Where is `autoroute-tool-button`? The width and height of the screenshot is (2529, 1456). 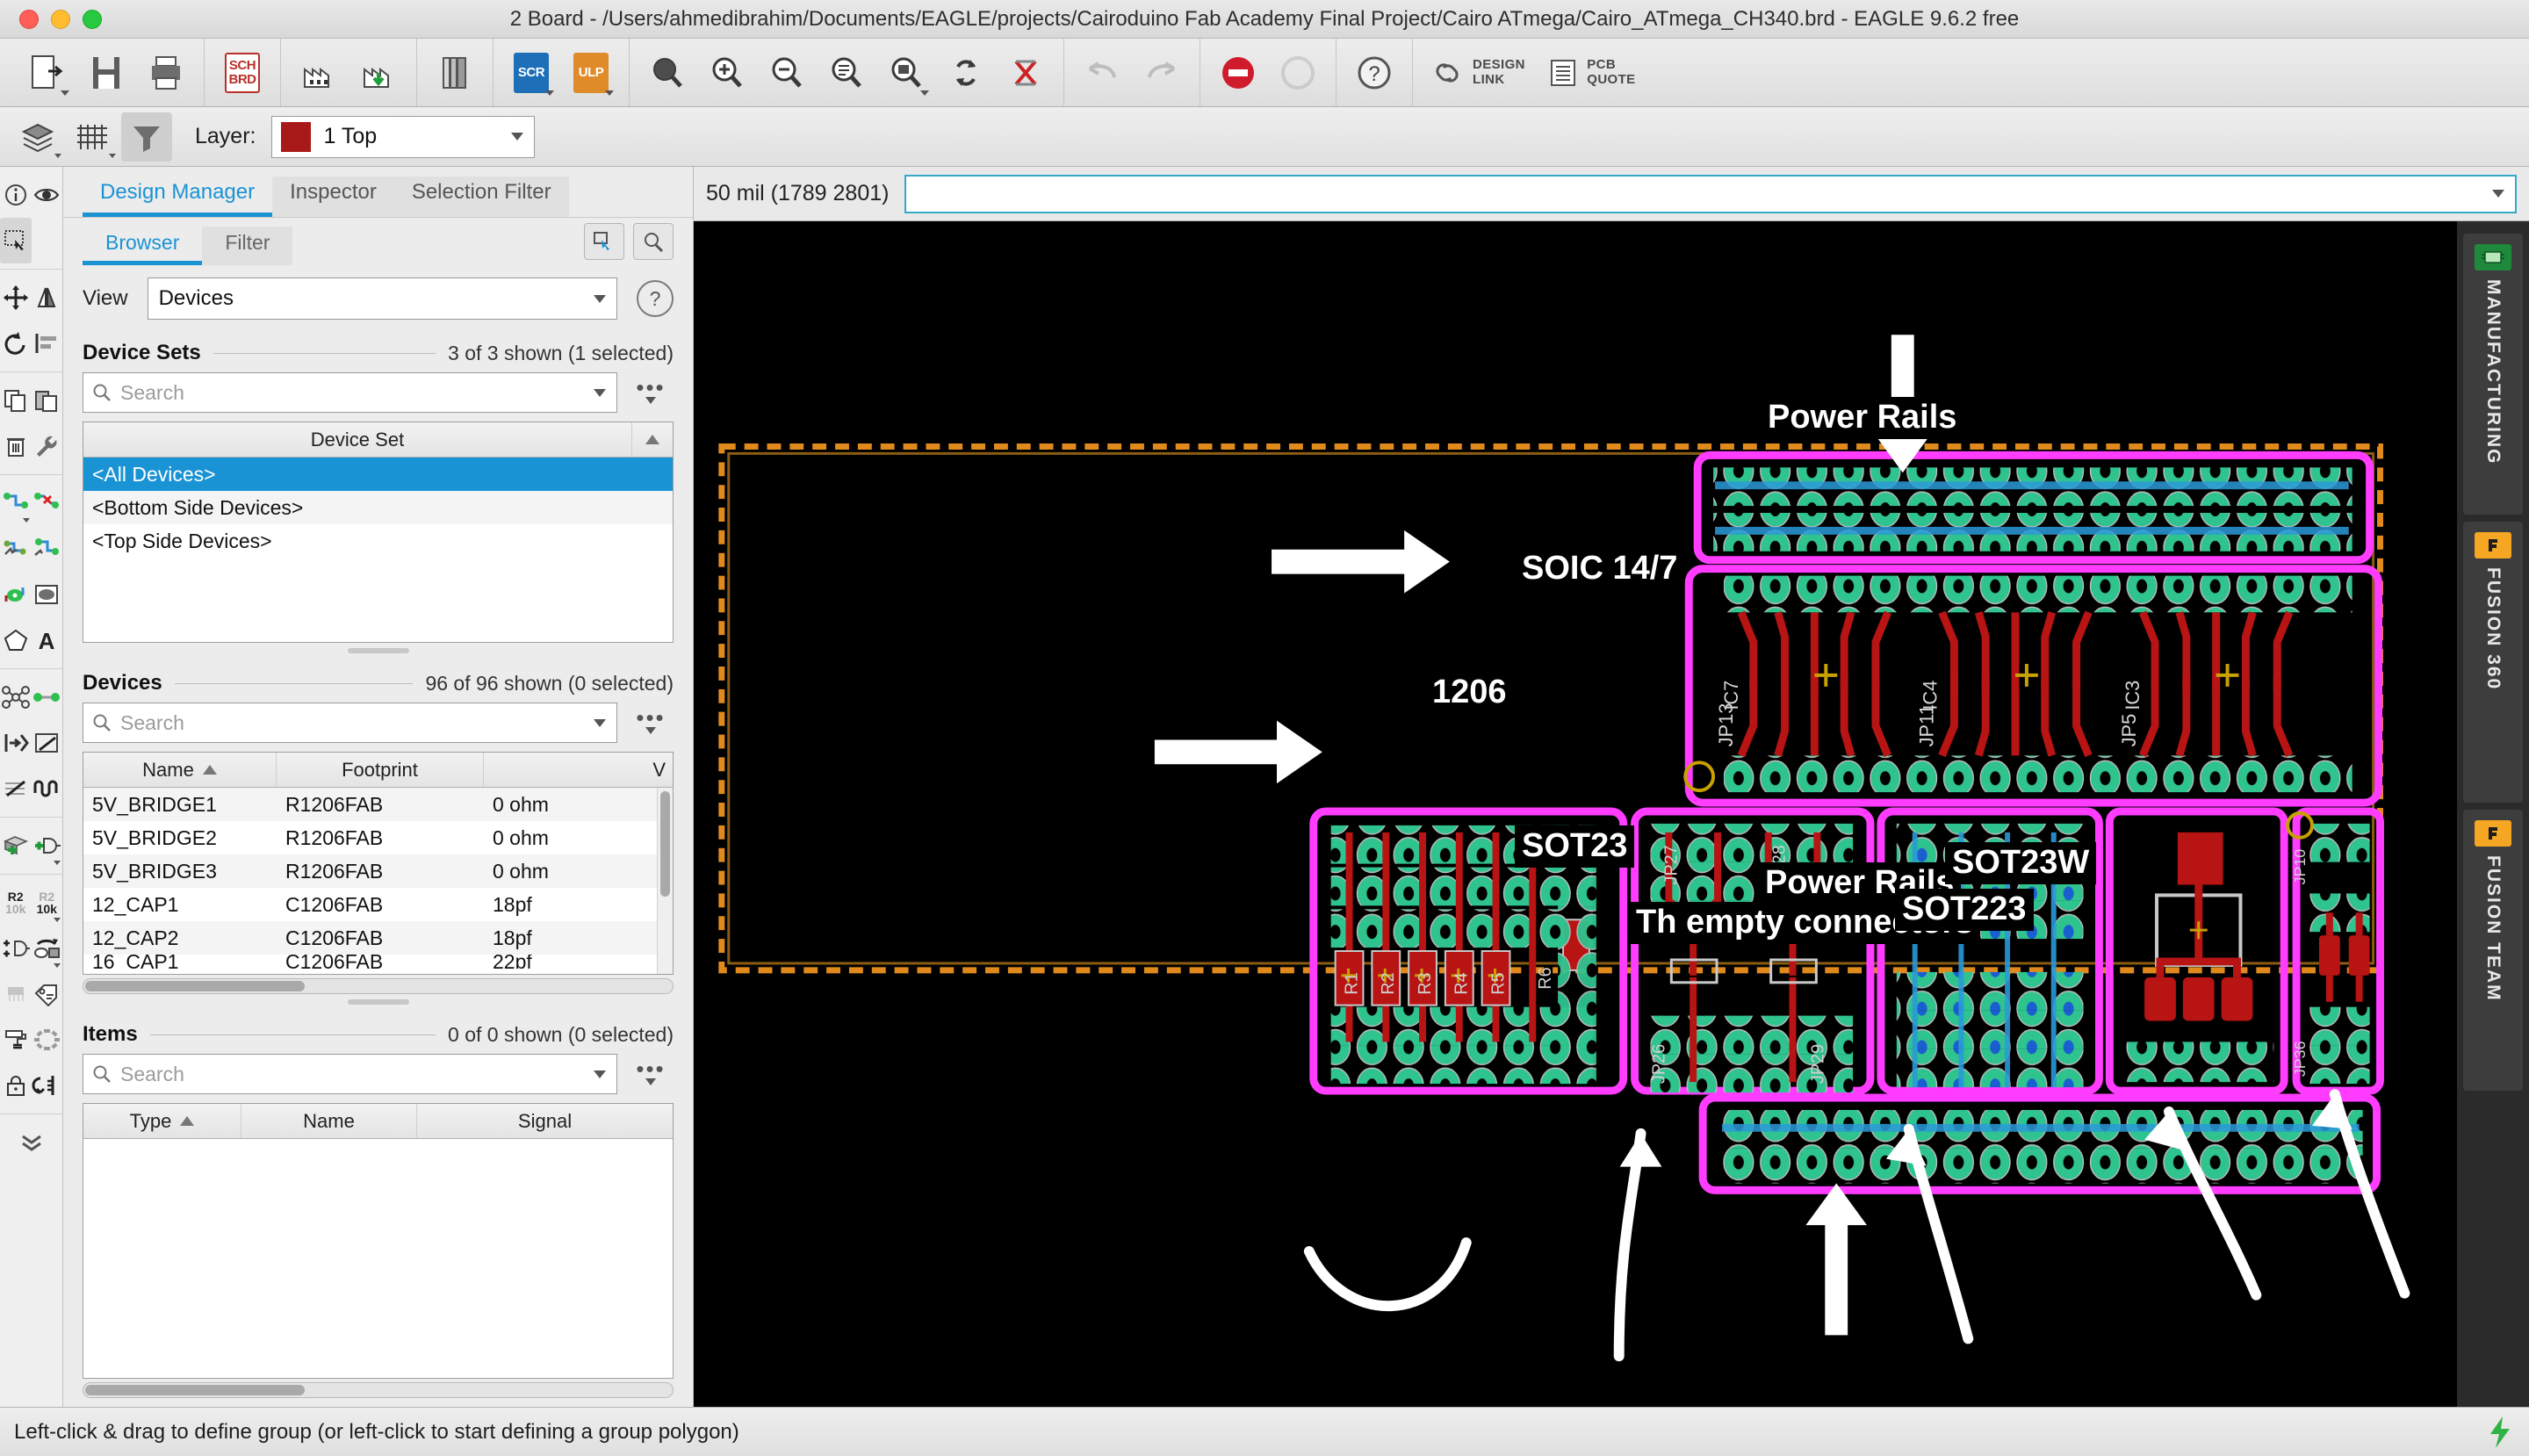 autoroute-tool-button is located at coordinates (16, 549).